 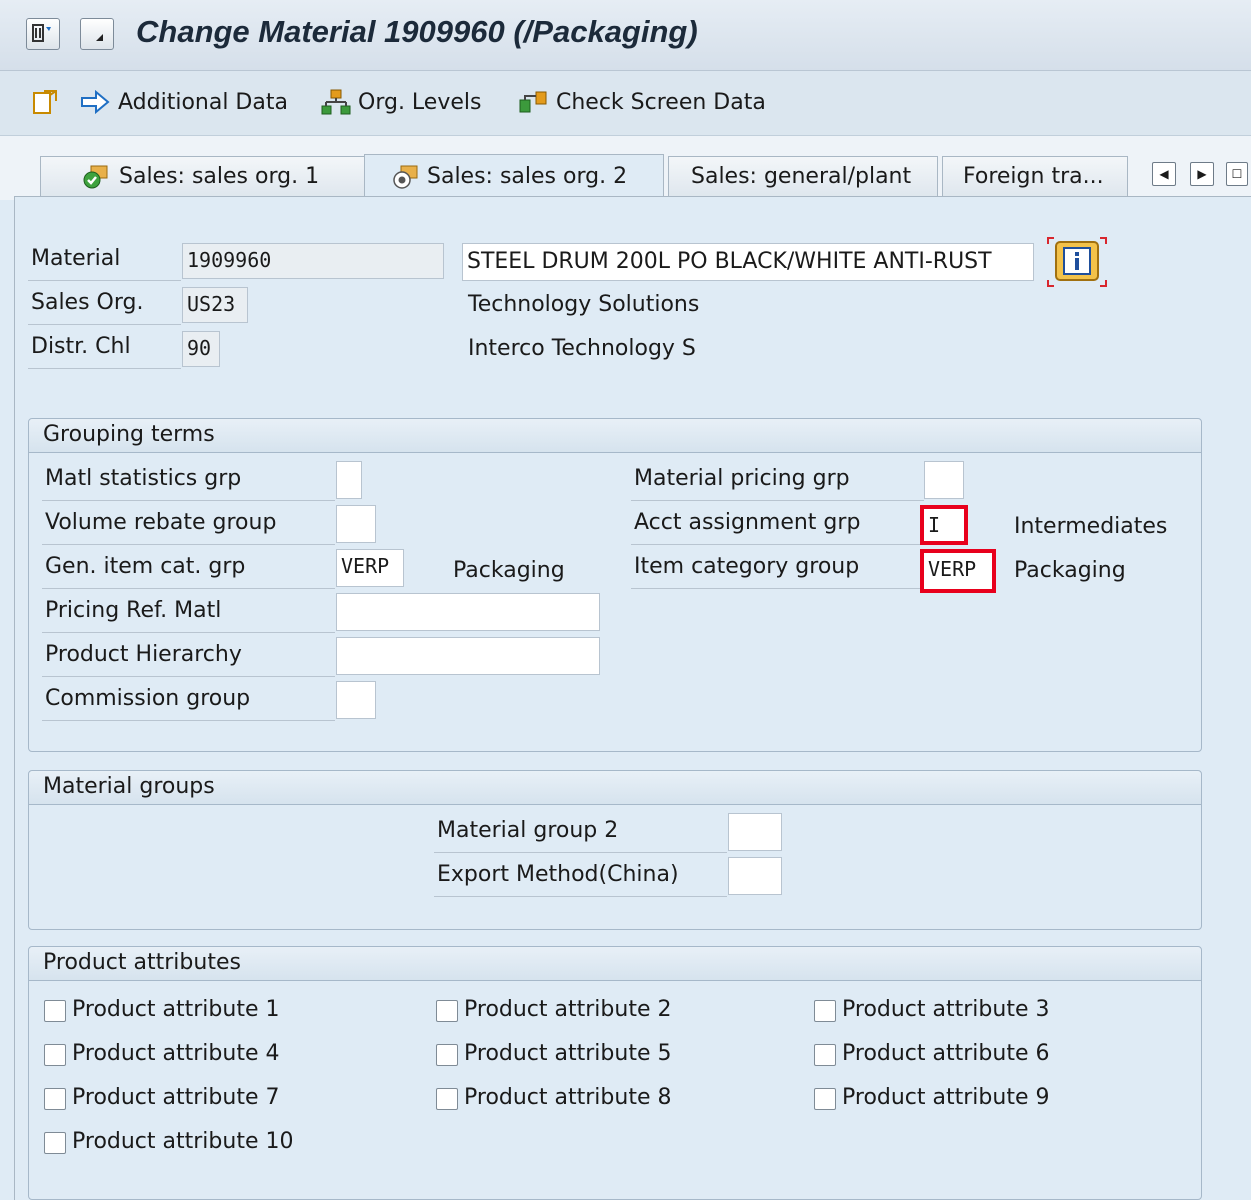 I want to click on distr-chl-description: Interco Technology S, so click(x=582, y=348).